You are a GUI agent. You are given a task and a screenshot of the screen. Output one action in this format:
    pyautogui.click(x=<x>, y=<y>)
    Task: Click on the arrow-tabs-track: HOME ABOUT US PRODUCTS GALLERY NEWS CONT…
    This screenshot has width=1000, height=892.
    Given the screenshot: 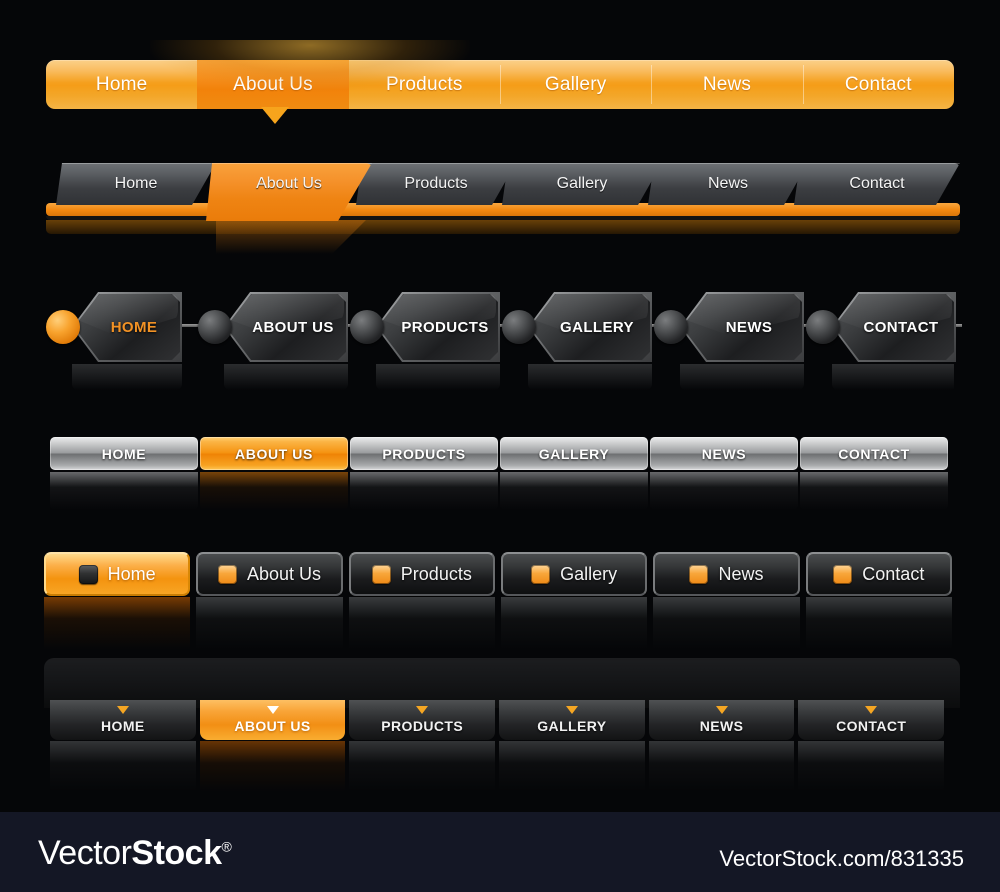 What is the action you would take?
    pyautogui.click(x=497, y=720)
    